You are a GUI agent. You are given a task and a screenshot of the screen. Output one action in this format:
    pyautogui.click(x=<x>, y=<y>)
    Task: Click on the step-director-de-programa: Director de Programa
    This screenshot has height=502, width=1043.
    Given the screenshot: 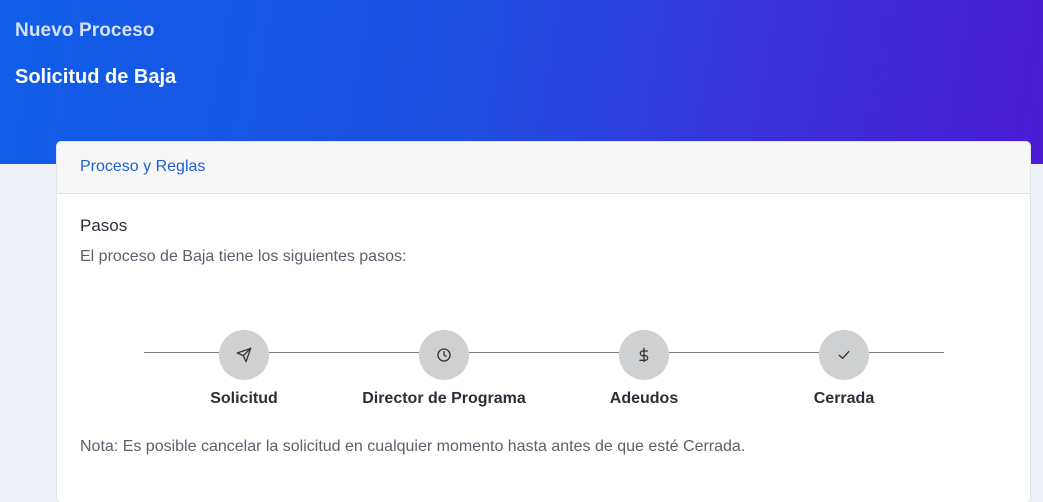 What is the action you would take?
    pyautogui.click(x=444, y=369)
    